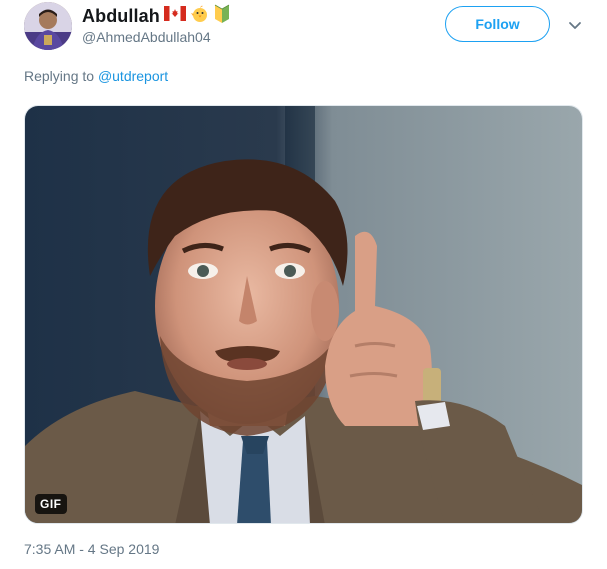 Image resolution: width=607 pixels, height=569 pixels. I want to click on baby-chick-icon, so click(200, 16).